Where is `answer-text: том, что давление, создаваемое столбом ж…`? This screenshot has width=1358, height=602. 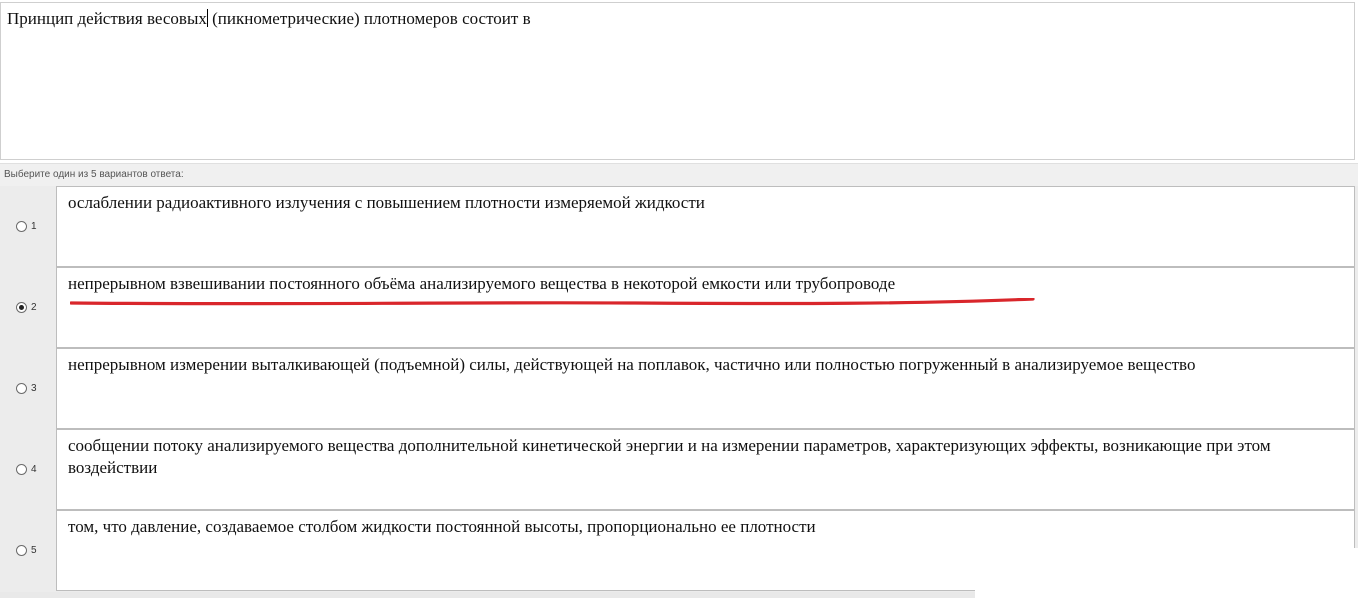
answer-text: том, что давление, создаваемое столбом ж… is located at coordinates (442, 526).